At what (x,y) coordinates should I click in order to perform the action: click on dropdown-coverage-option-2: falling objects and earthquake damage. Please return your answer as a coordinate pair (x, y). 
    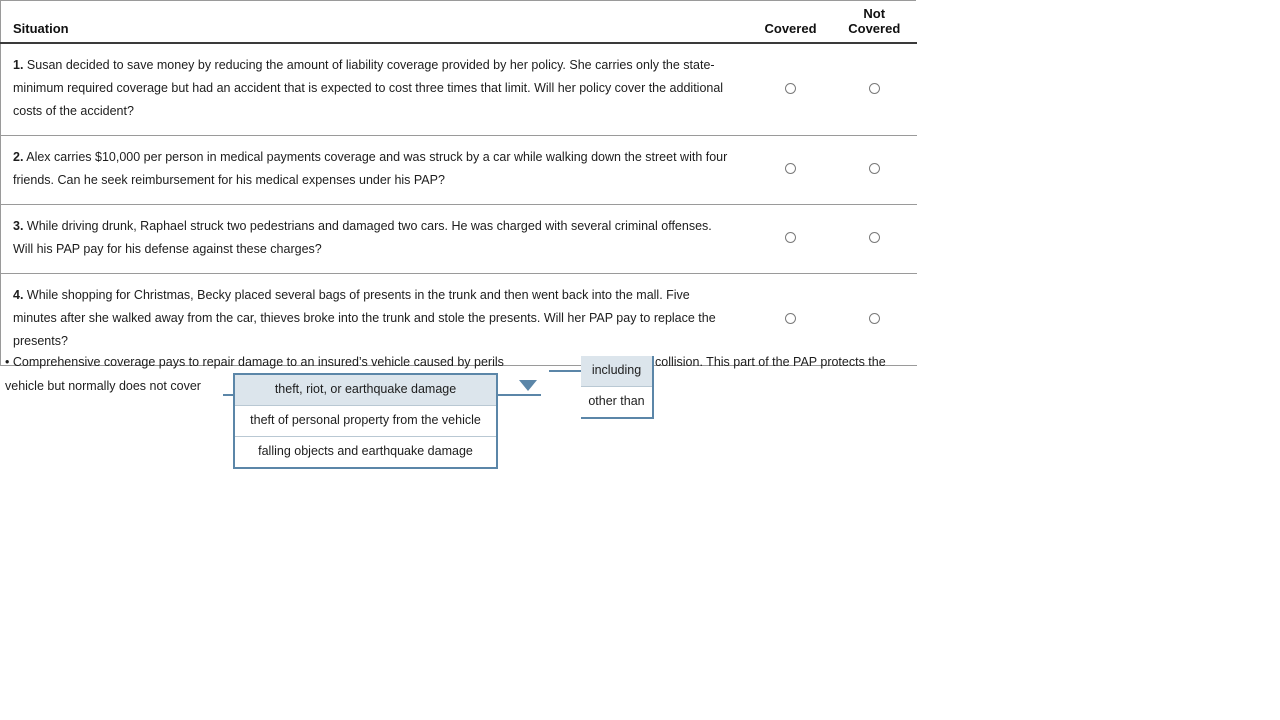
    Looking at the image, I should click on (365, 452).